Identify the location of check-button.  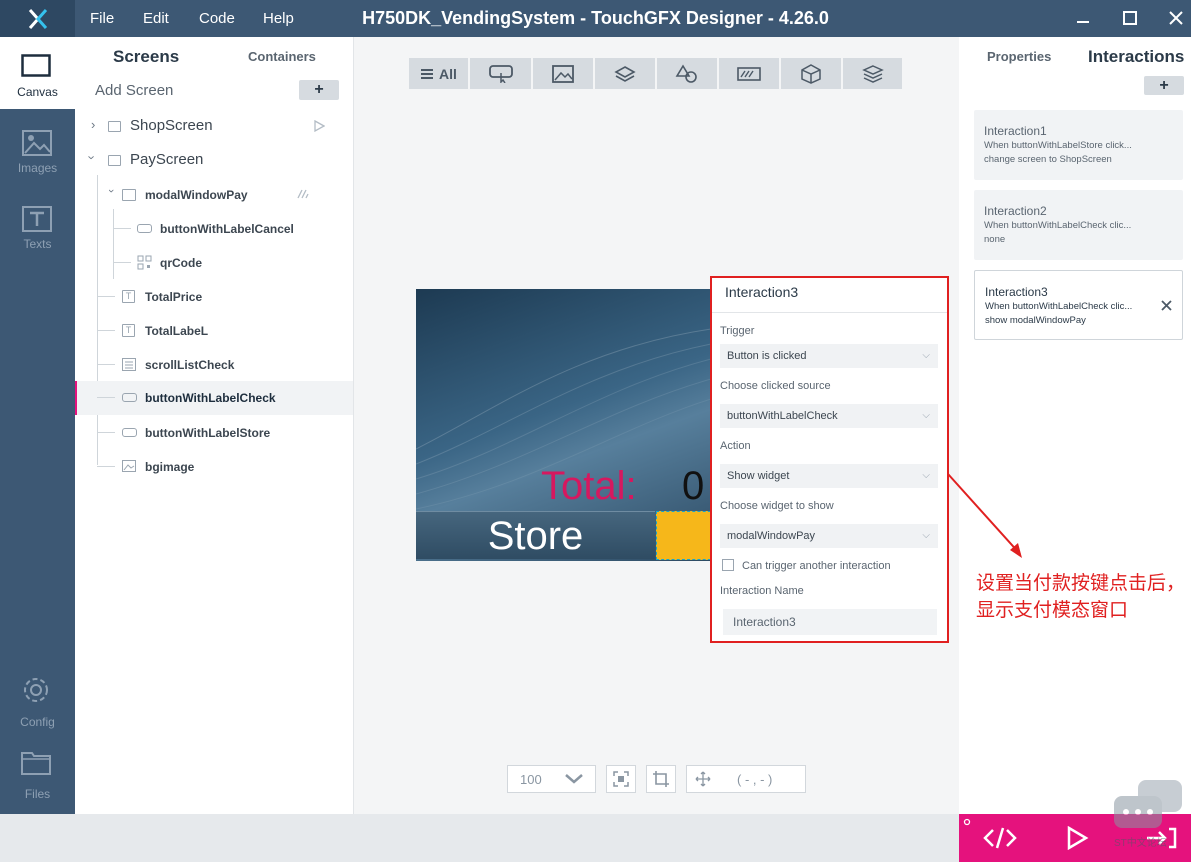
(683, 535).